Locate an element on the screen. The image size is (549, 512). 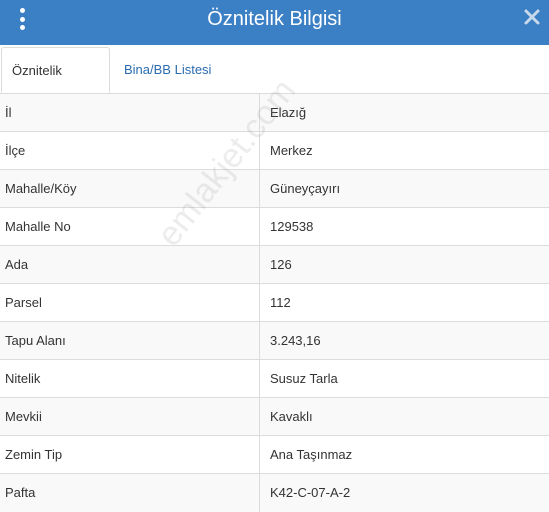
row-value: Ana Taşınmaz is located at coordinates (311, 454).